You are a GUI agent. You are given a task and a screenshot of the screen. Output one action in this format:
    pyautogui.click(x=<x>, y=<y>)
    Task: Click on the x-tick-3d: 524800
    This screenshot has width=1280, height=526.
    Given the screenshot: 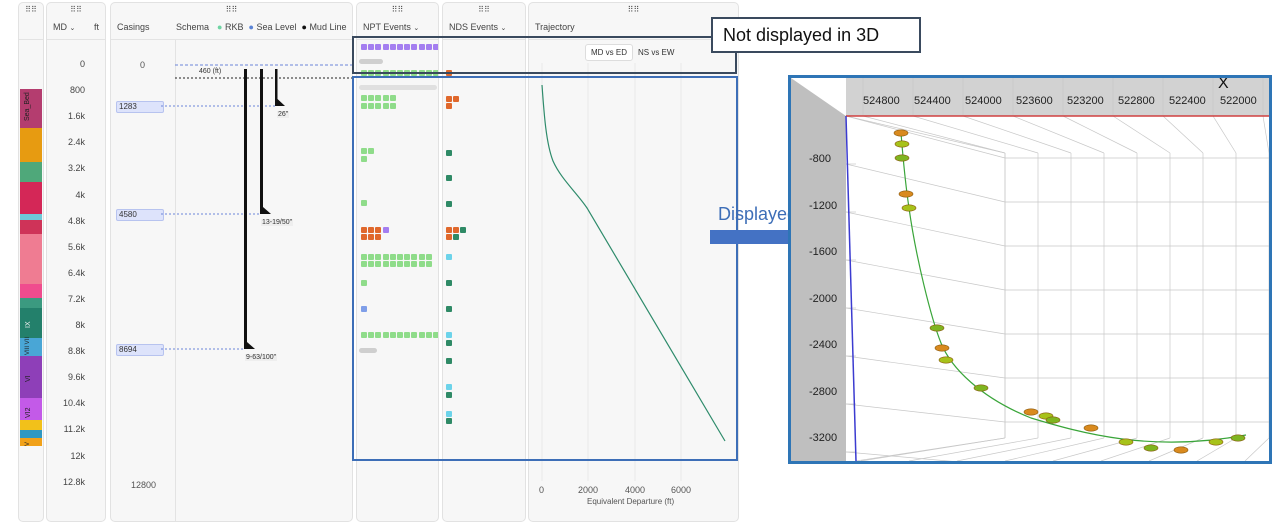 What is the action you would take?
    pyautogui.click(x=881, y=101)
    